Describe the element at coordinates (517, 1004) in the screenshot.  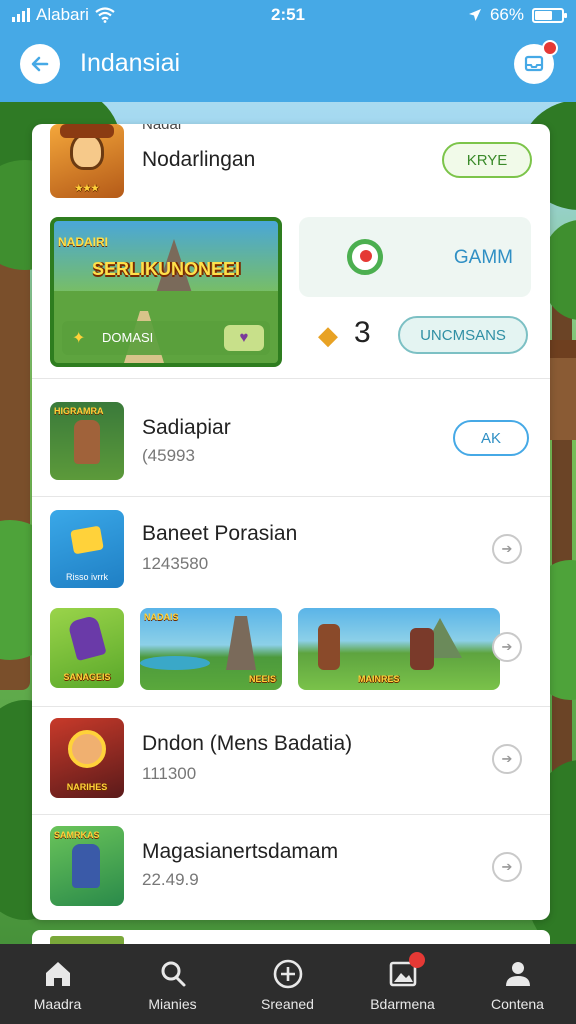
I see `nav-label: Contena` at that location.